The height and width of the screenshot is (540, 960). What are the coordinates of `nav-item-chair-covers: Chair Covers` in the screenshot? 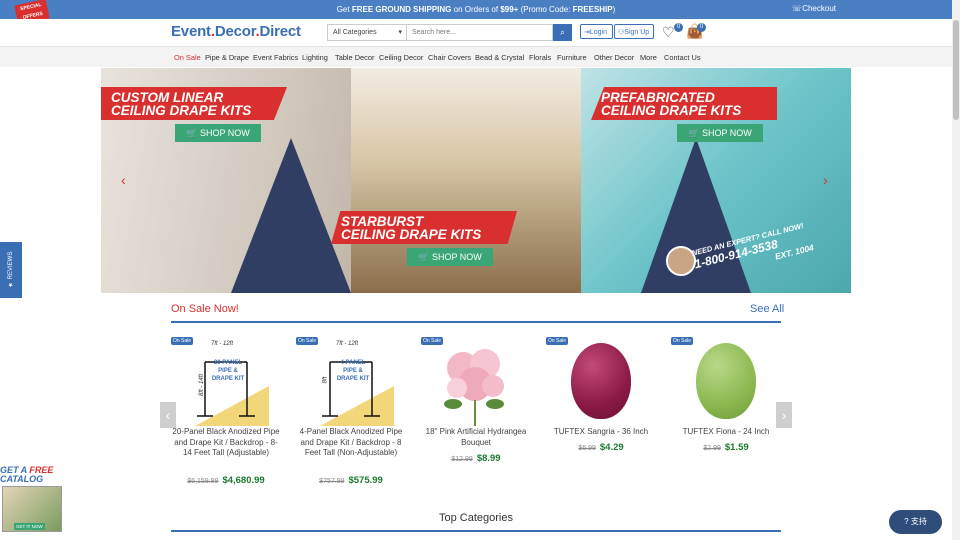 It's located at (449, 57).